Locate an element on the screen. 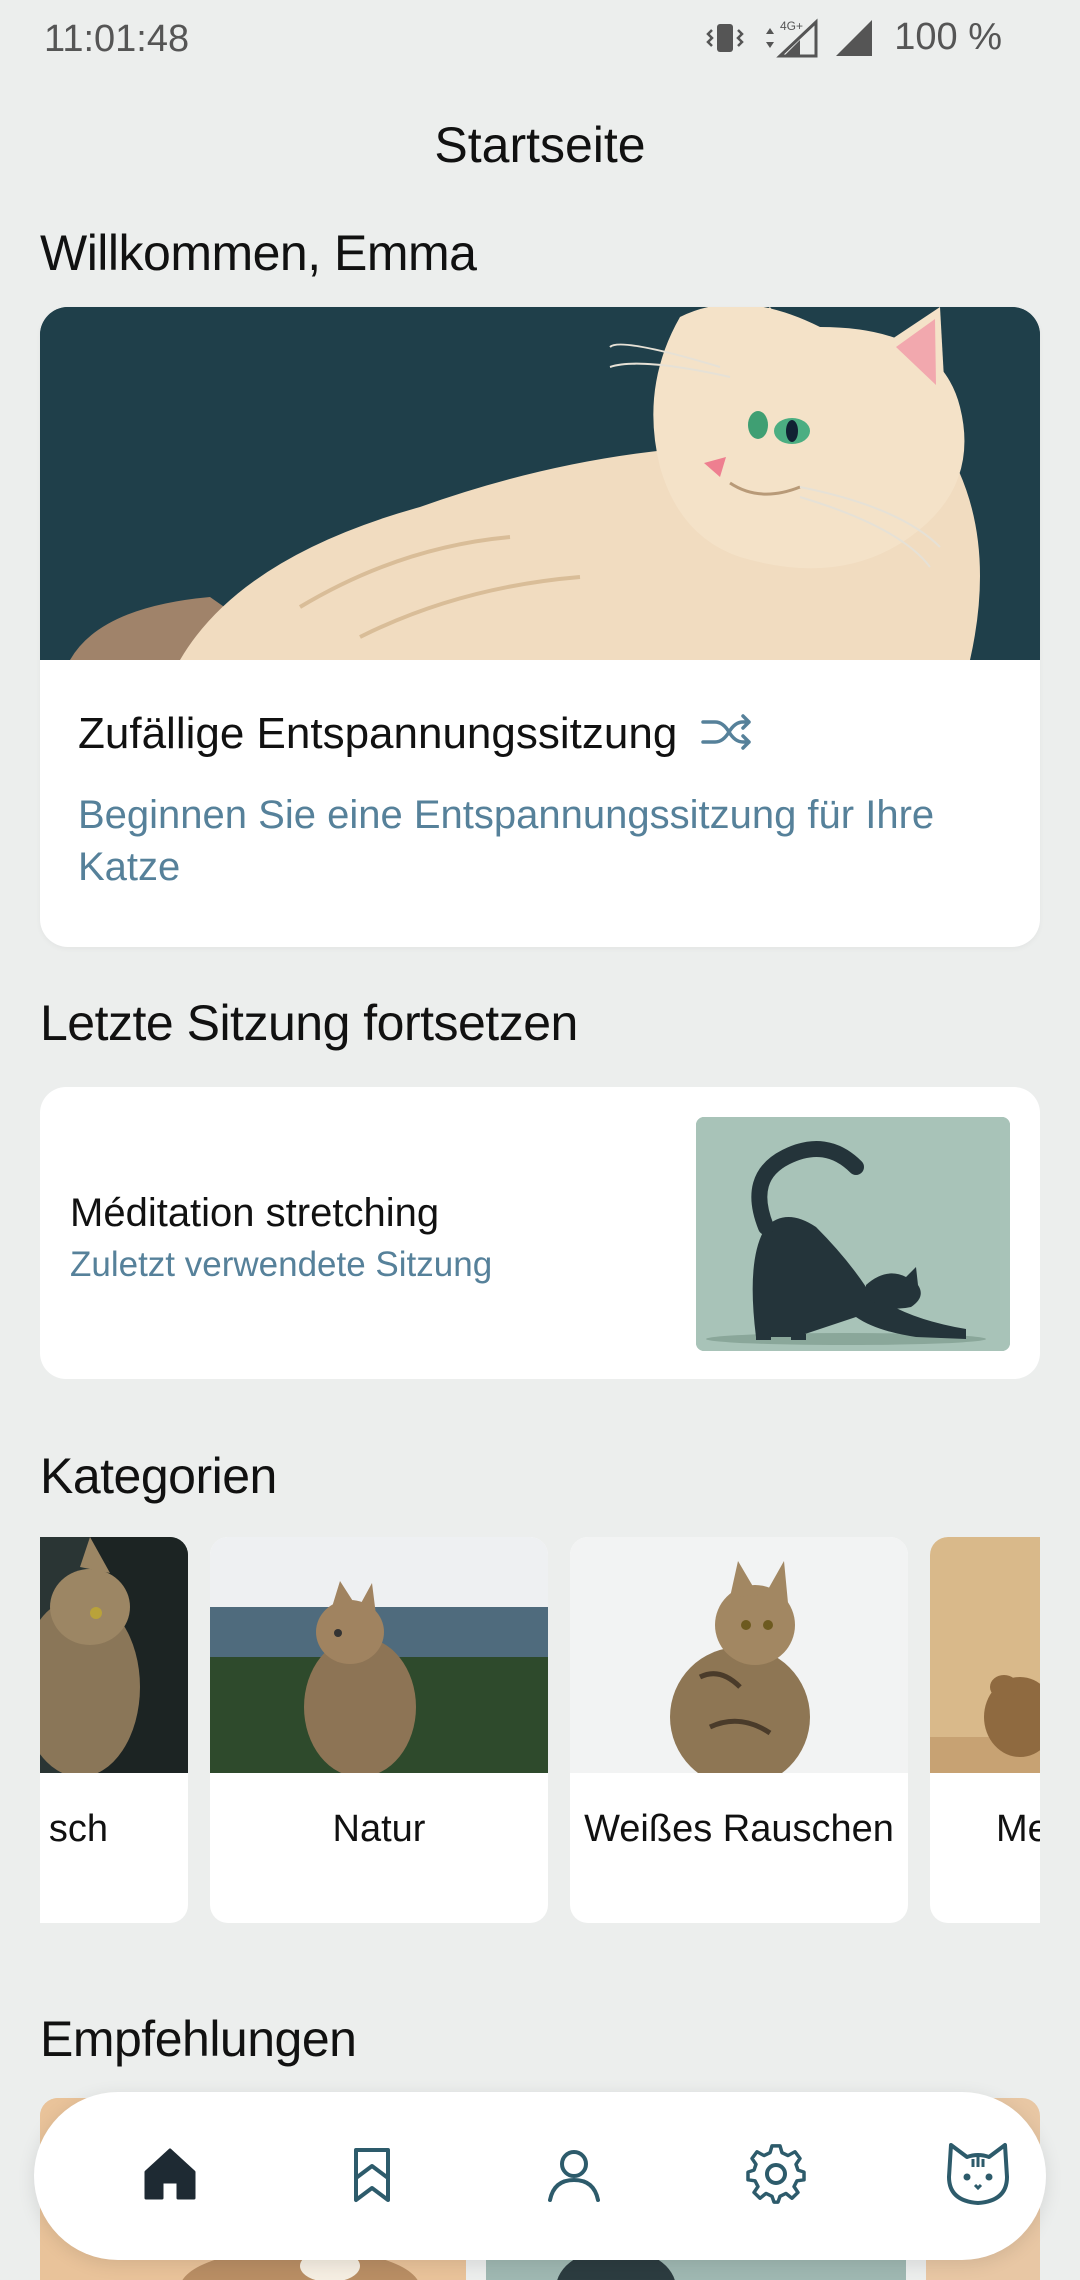 The width and height of the screenshot is (1080, 2280). nav-bookmarks is located at coordinates (372, 2176).